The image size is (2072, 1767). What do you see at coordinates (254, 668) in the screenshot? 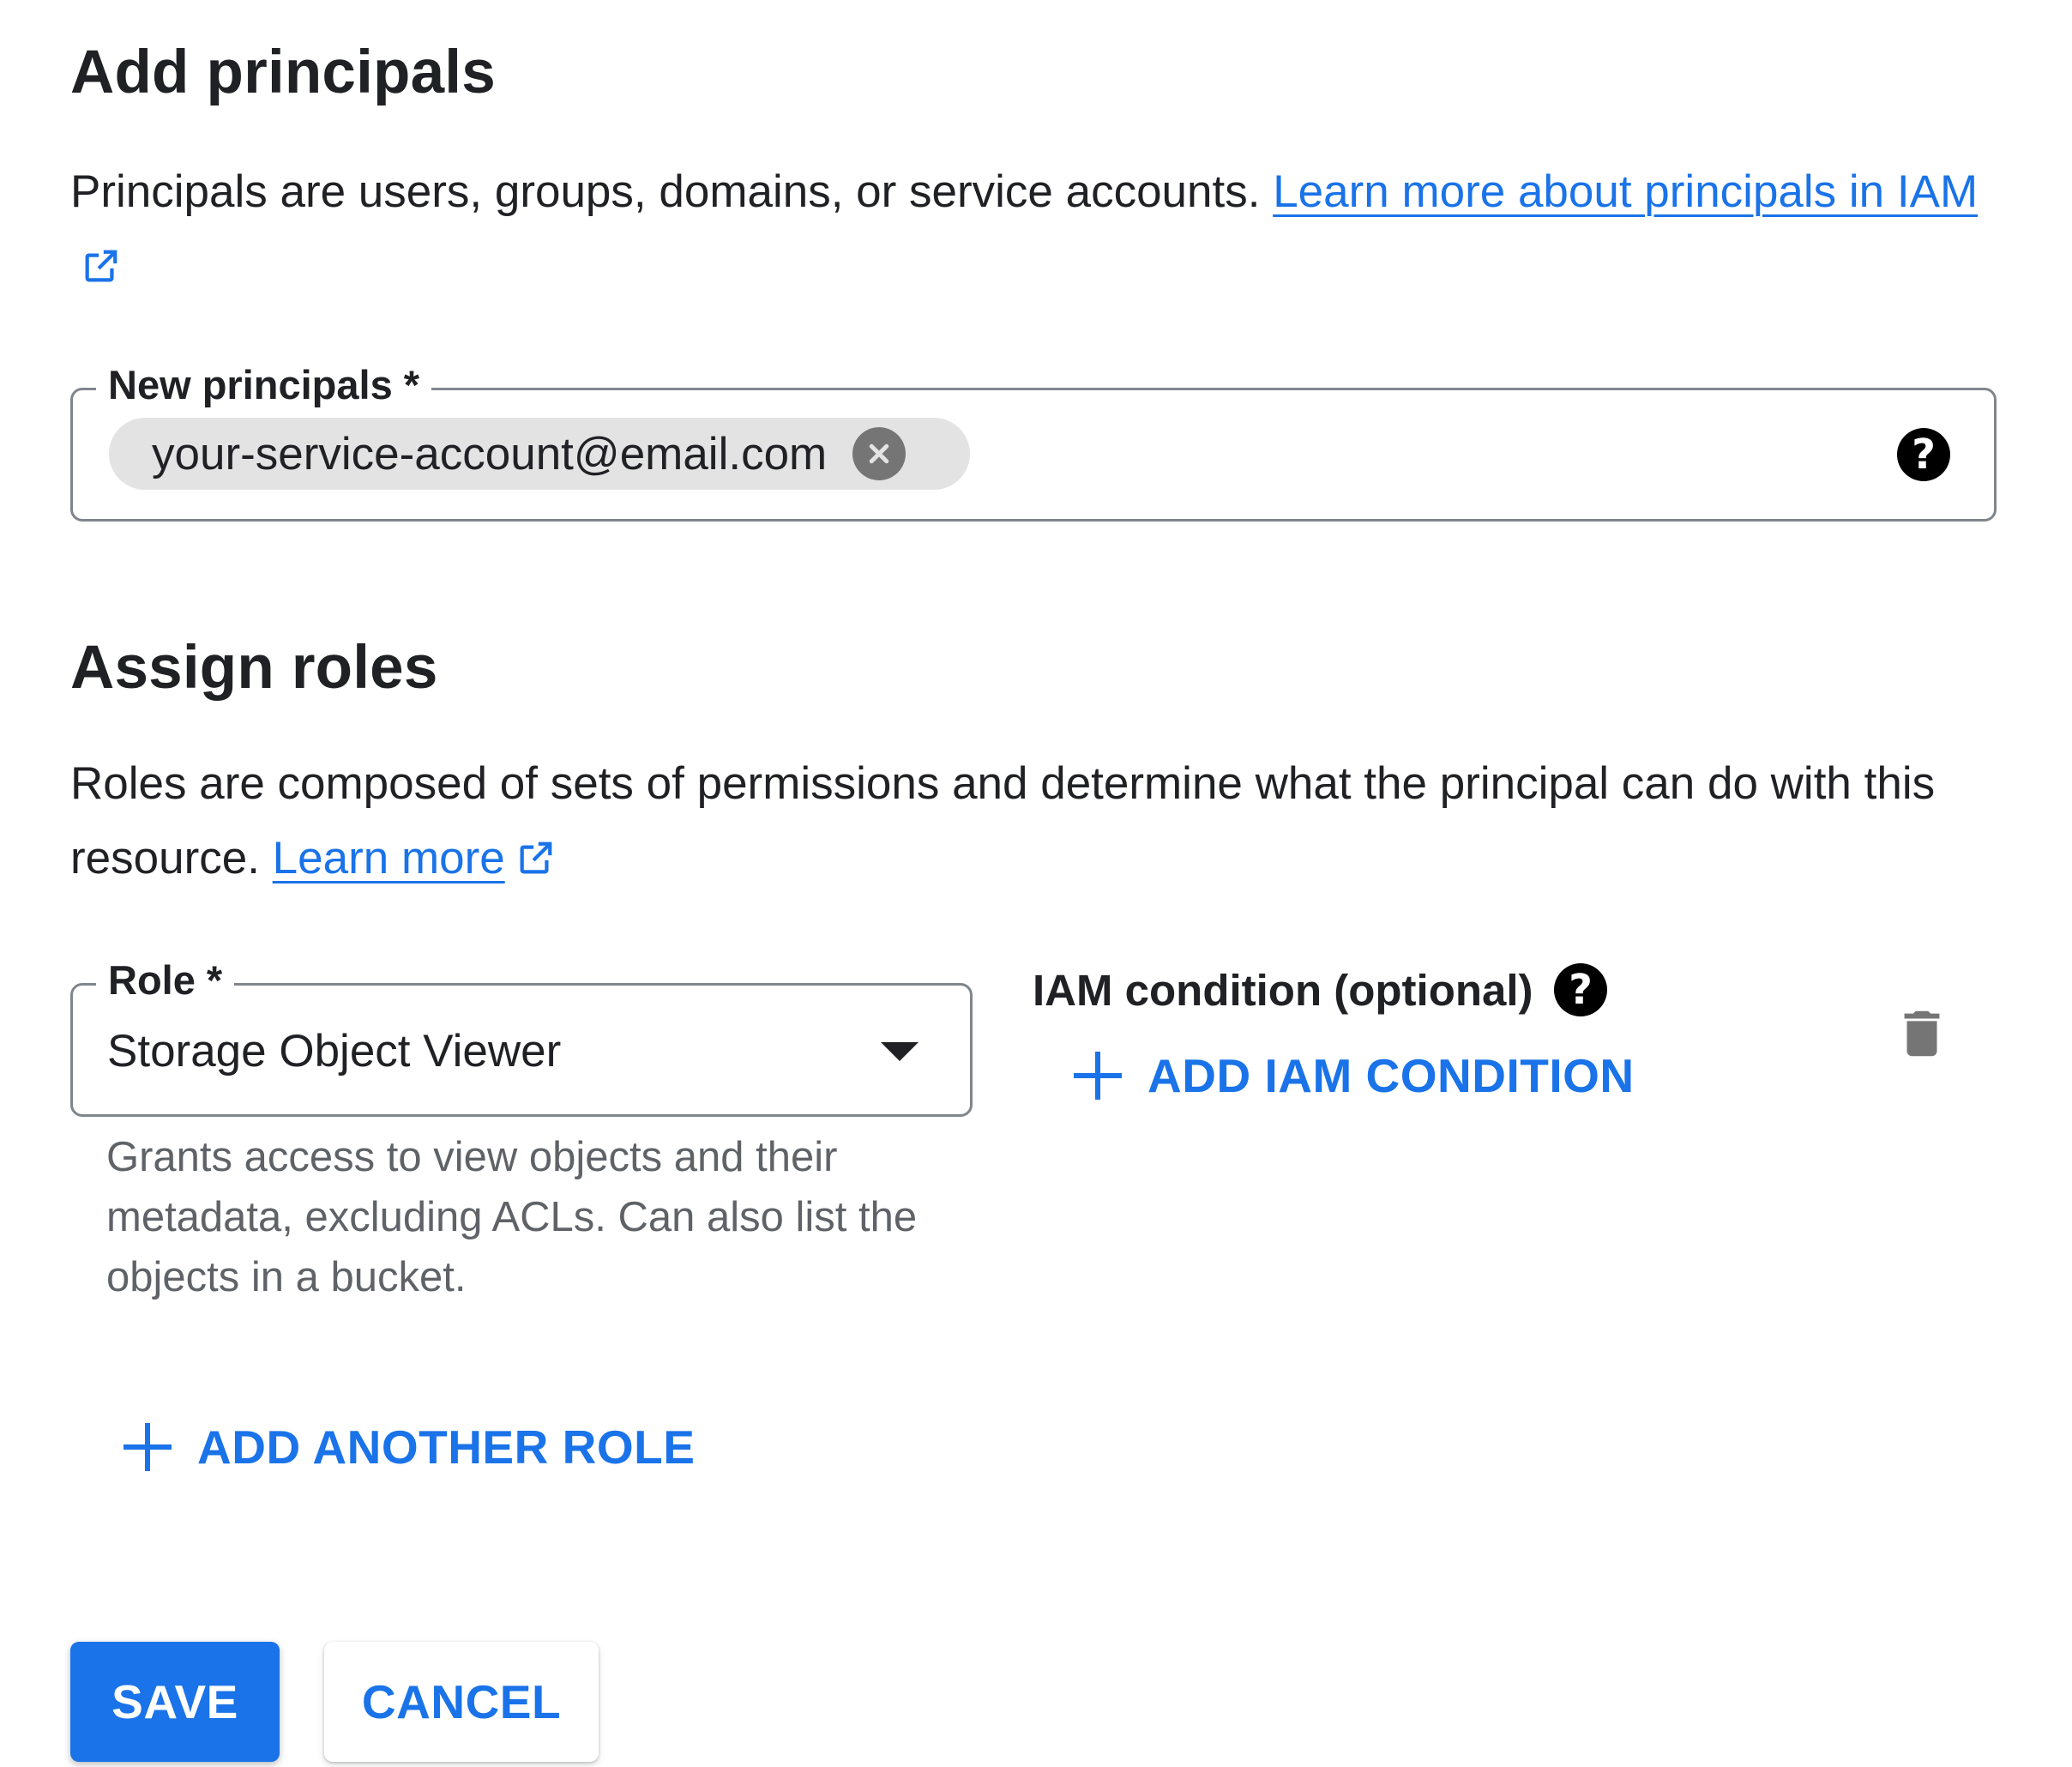
I see `assign-roles-title: Assign roles` at bounding box center [254, 668].